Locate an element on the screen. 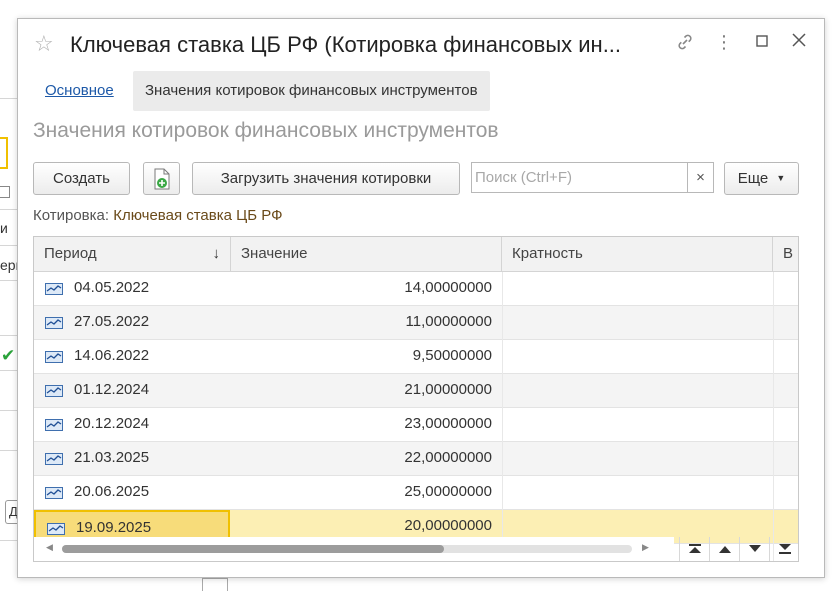 Image resolution: width=837 pixels, height=591 pixels. value-cell: 25,00000000 is located at coordinates (448, 491).